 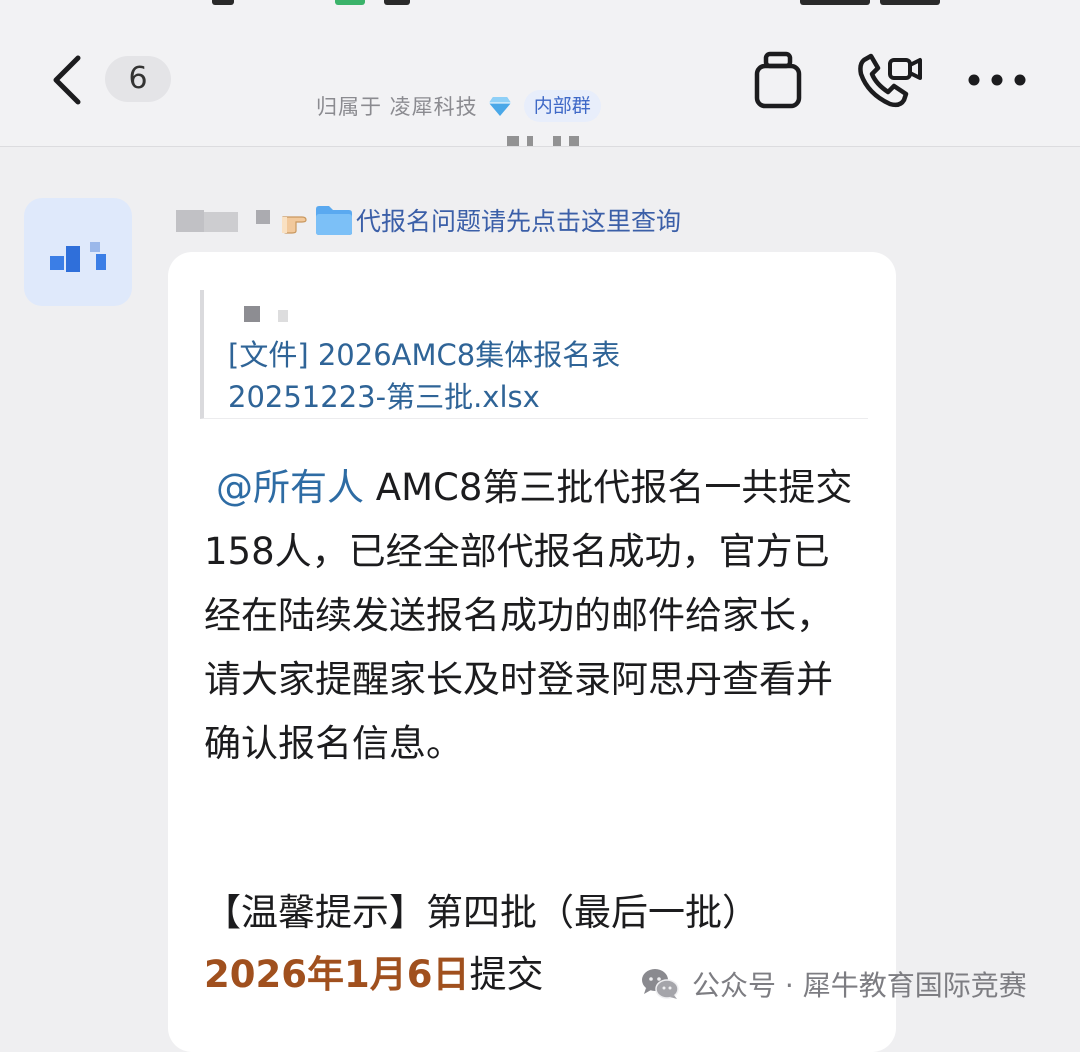 What do you see at coordinates (397, 107) in the screenshot?
I see `org-label: 归属于 凌犀科技` at bounding box center [397, 107].